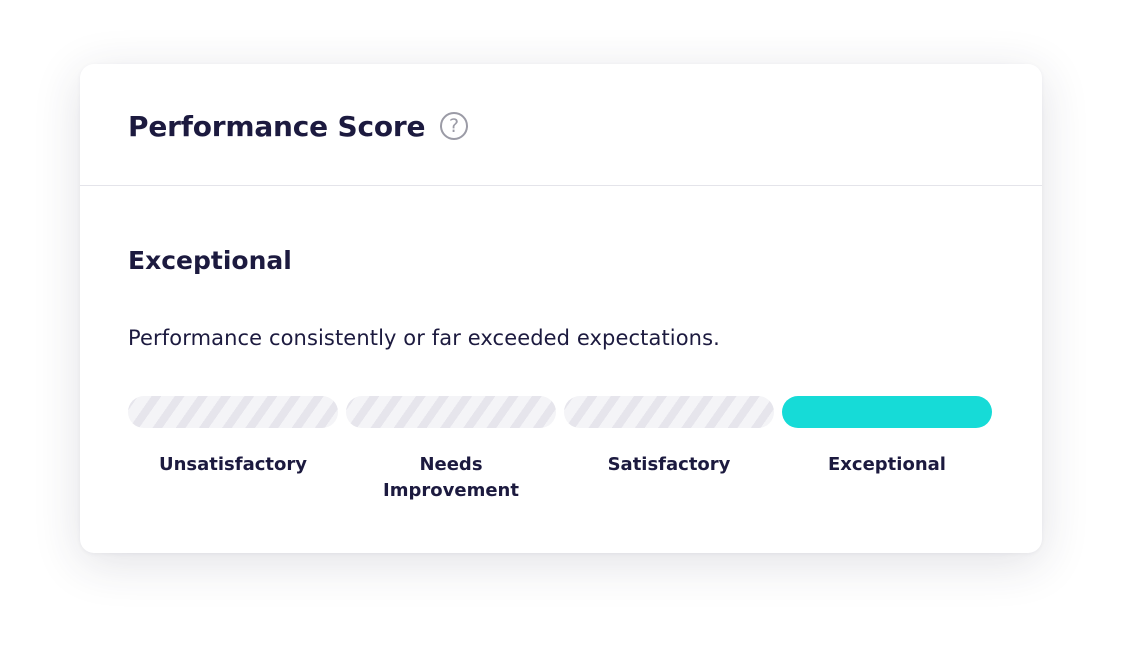  What do you see at coordinates (669, 464) in the screenshot?
I see `scale-label-satisfactory: Satisfactory` at bounding box center [669, 464].